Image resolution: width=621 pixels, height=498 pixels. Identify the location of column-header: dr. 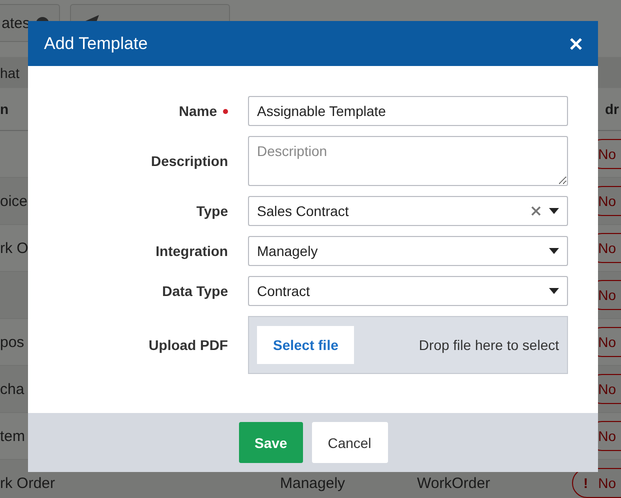
(612, 109).